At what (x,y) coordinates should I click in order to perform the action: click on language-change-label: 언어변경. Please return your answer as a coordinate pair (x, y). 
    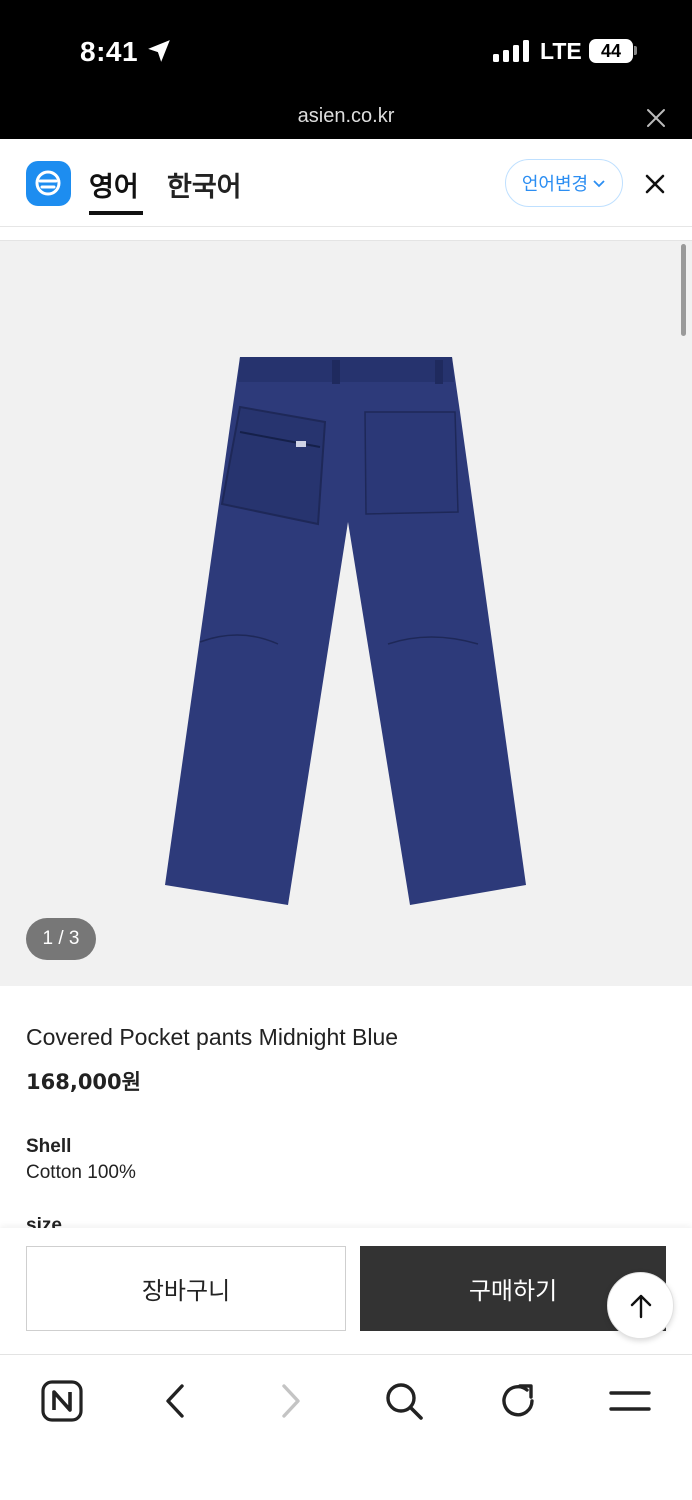
    Looking at the image, I should click on (555, 184).